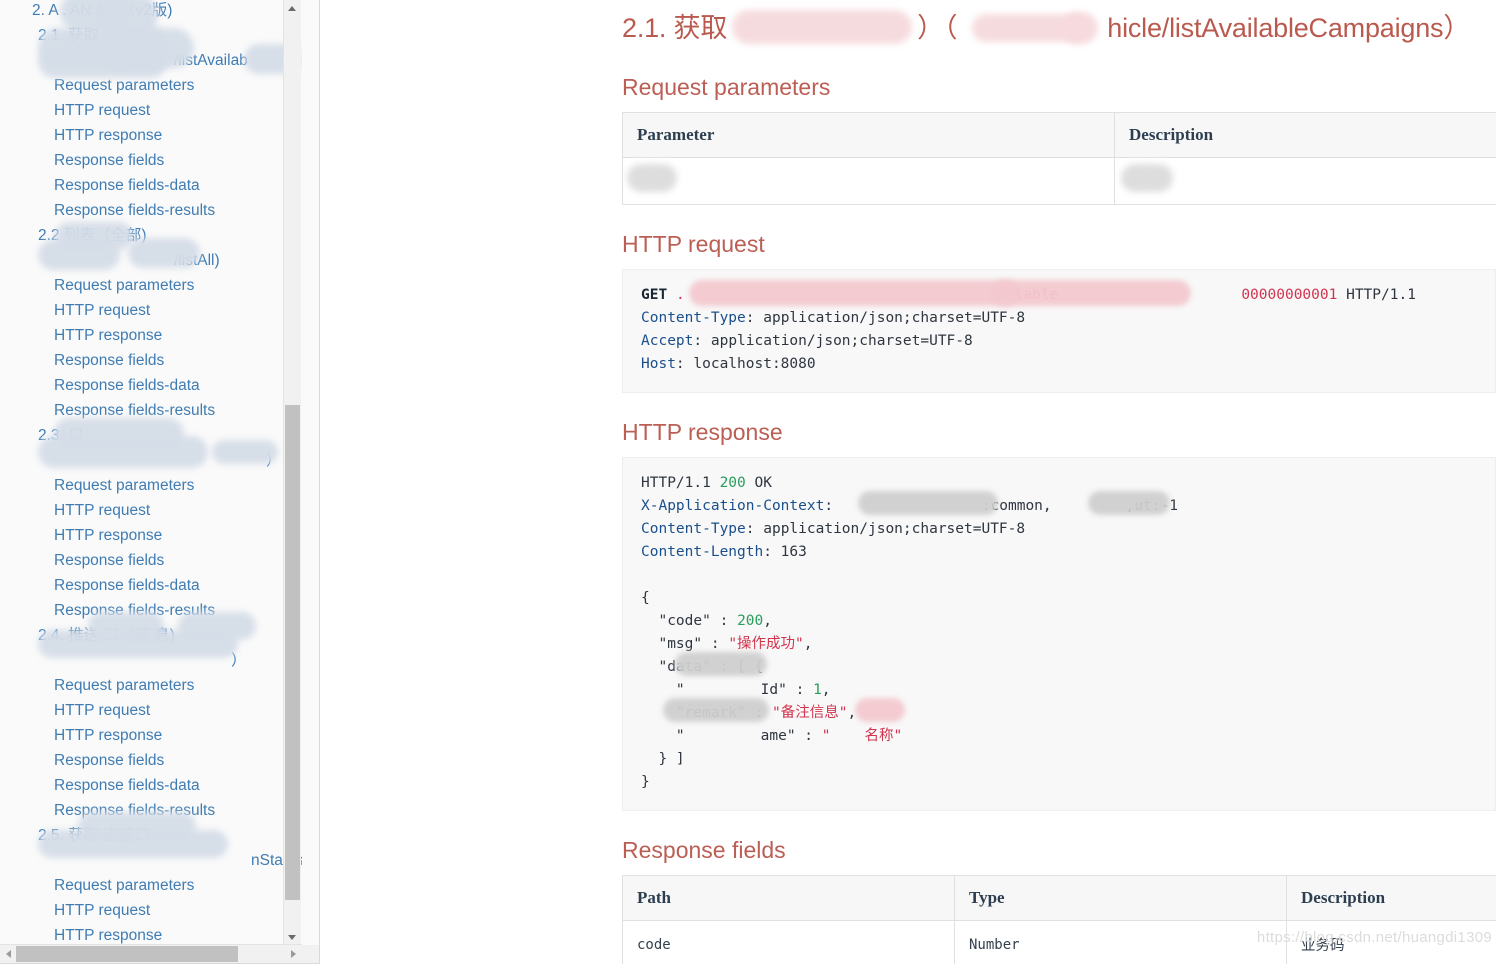  I want to click on json-comma: ,, so click(767, 621).